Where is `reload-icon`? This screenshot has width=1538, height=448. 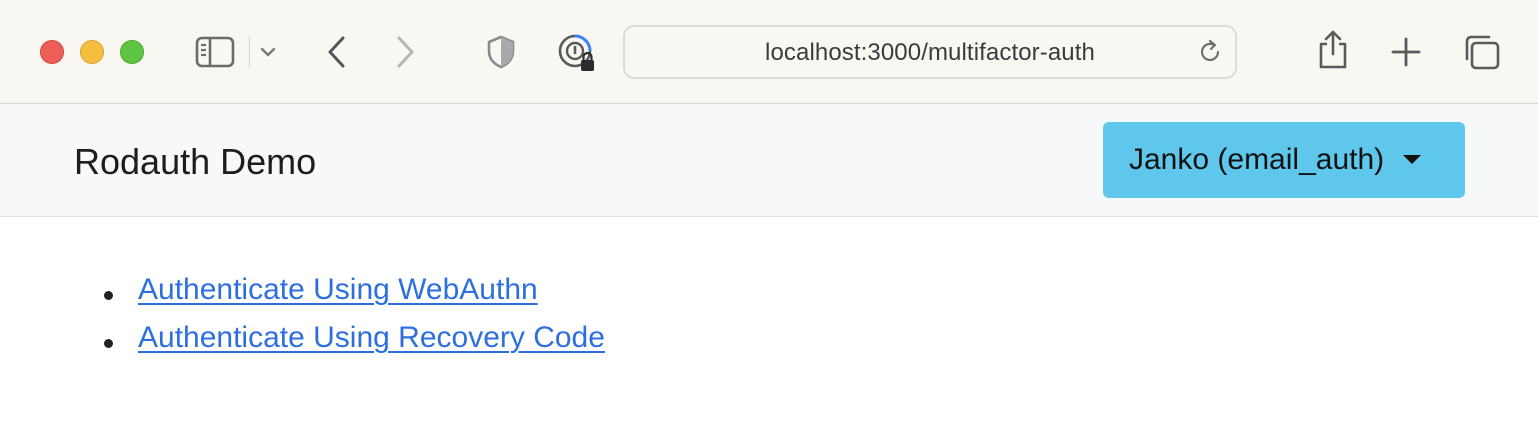
reload-icon is located at coordinates (1210, 54).